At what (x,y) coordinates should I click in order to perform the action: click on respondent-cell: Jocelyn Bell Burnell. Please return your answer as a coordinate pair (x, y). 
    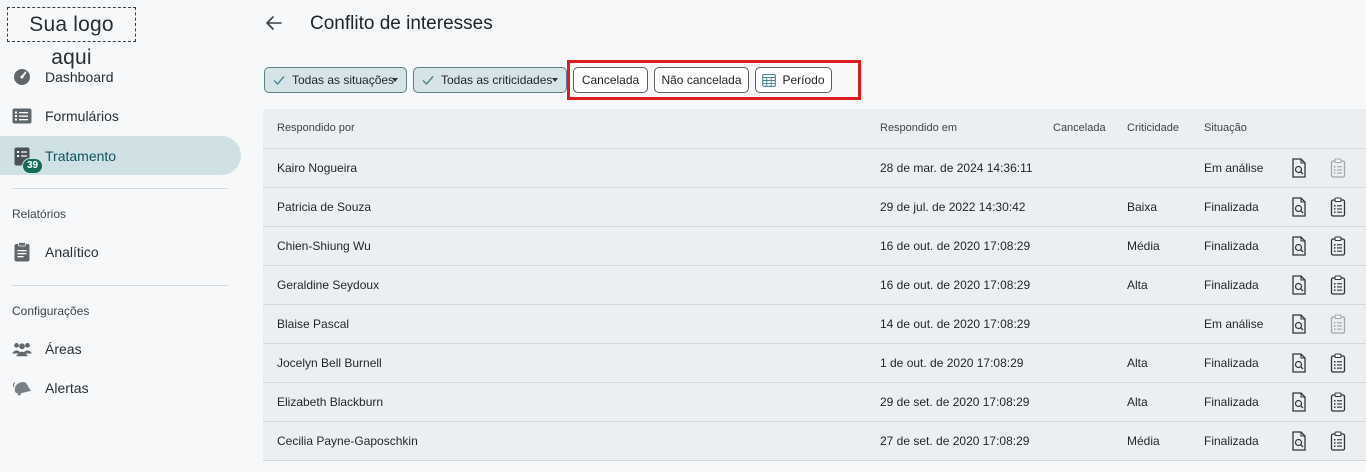
    Looking at the image, I should click on (329, 363).